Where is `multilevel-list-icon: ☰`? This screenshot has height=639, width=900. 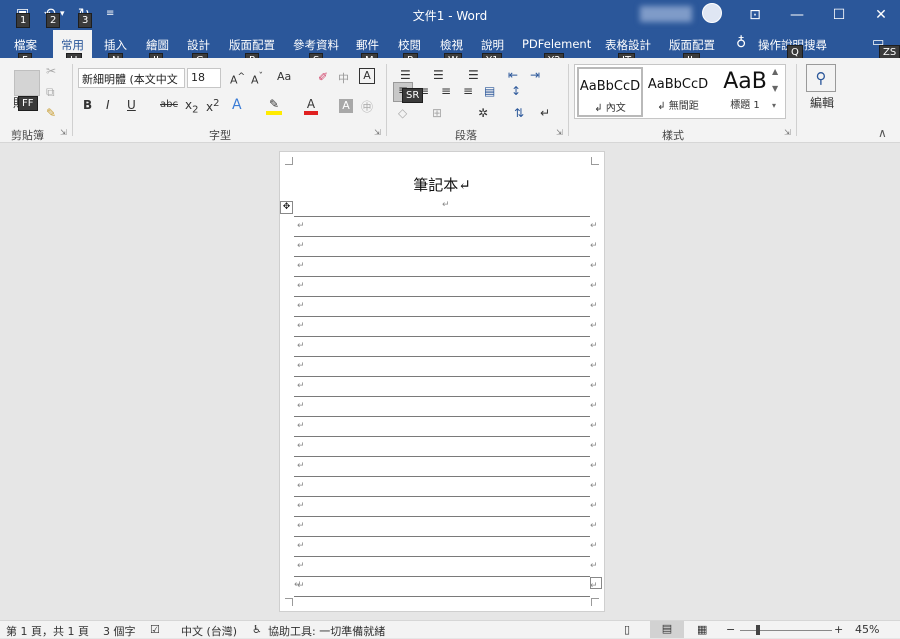 multilevel-list-icon: ☰ is located at coordinates (473, 75).